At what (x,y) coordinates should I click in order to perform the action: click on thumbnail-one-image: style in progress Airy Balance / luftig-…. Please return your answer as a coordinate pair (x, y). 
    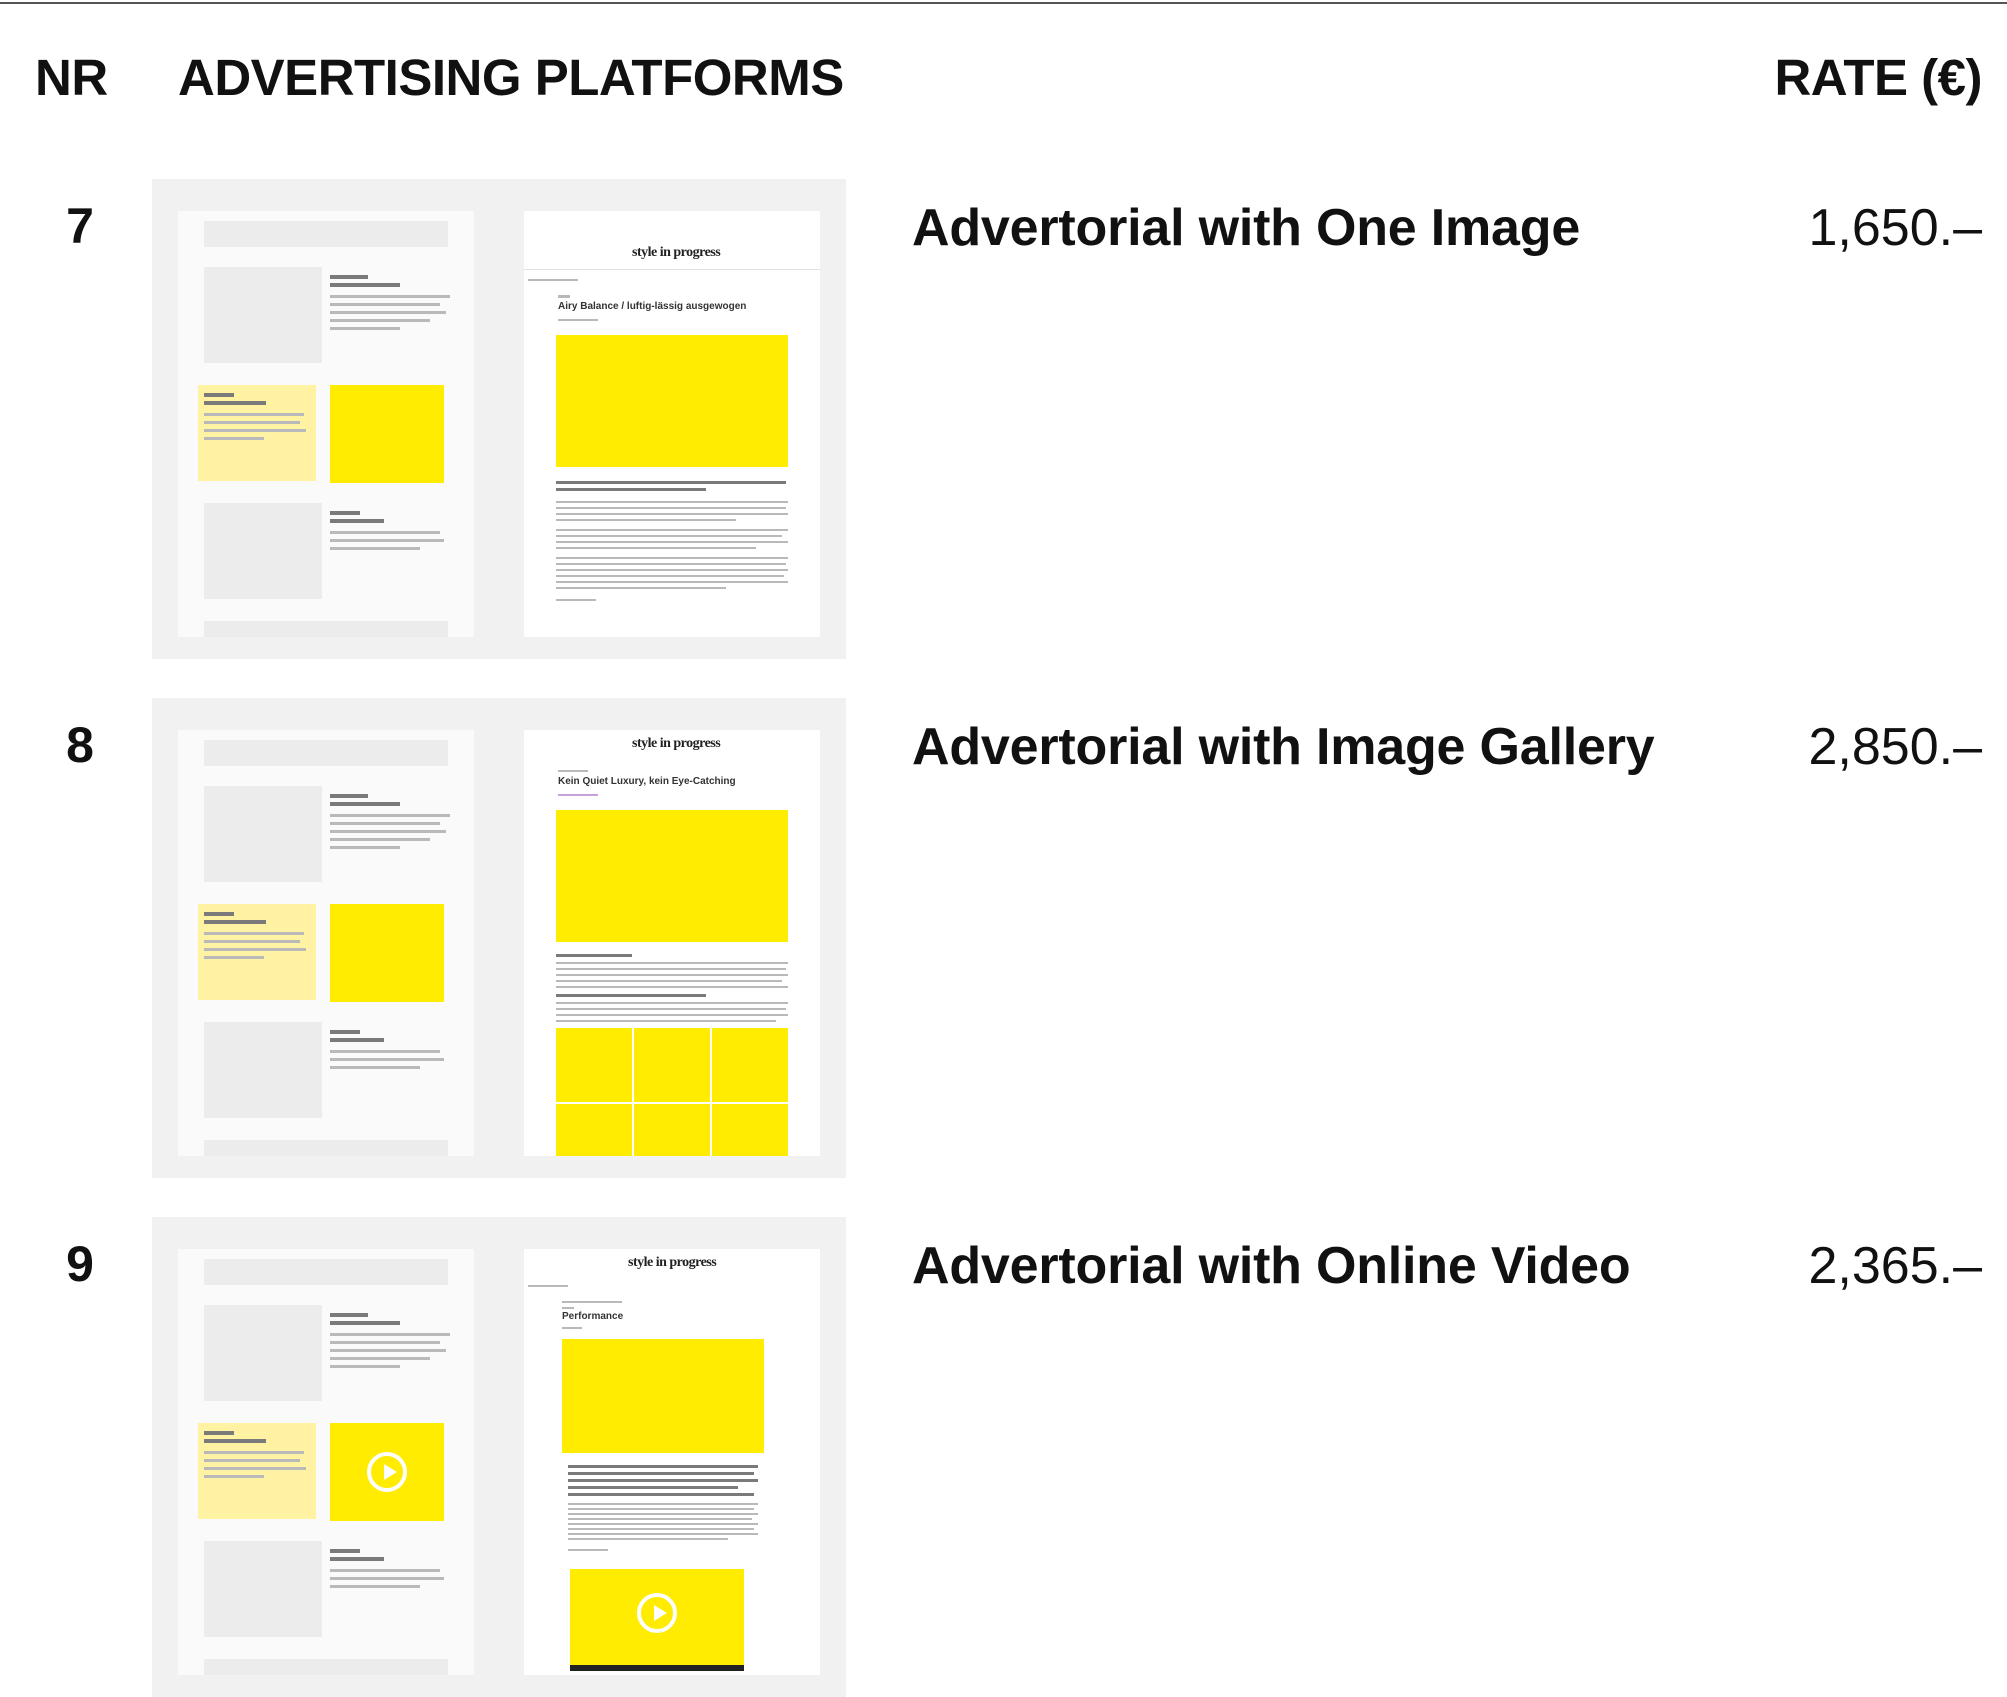
    Looking at the image, I should click on (499, 419).